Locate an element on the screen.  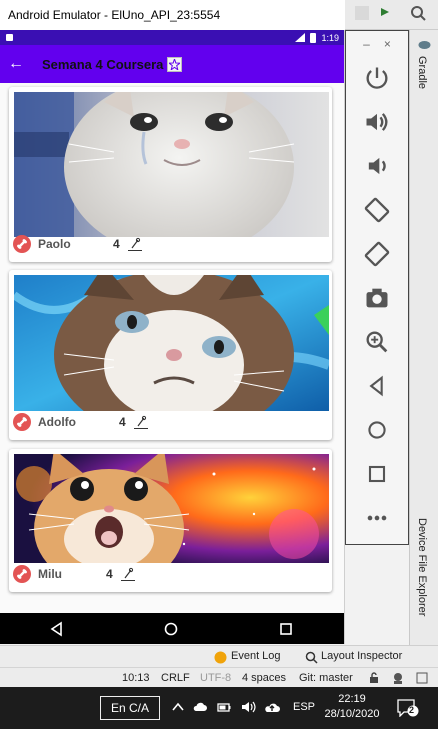
layout-inspector-icon is located at coordinates (311, 657).